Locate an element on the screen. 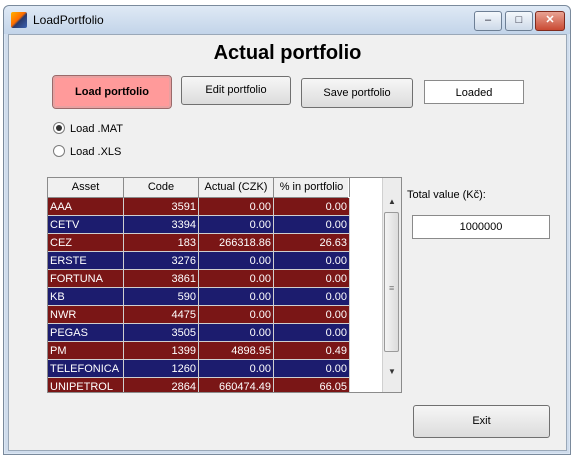 Image resolution: width=579 pixels, height=462 pixels. scroll-thumb: ≡ is located at coordinates (391, 282).